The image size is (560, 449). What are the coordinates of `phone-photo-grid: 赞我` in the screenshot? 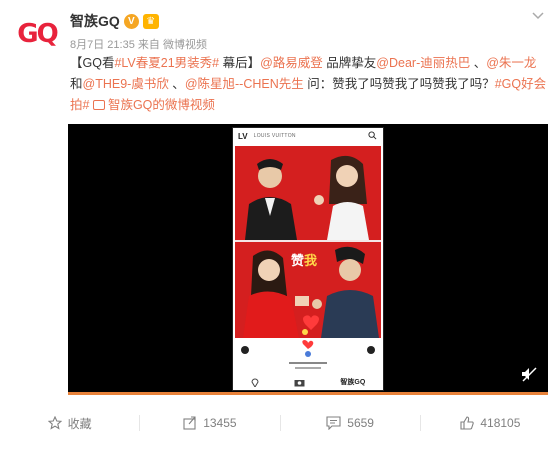 It's located at (308, 242).